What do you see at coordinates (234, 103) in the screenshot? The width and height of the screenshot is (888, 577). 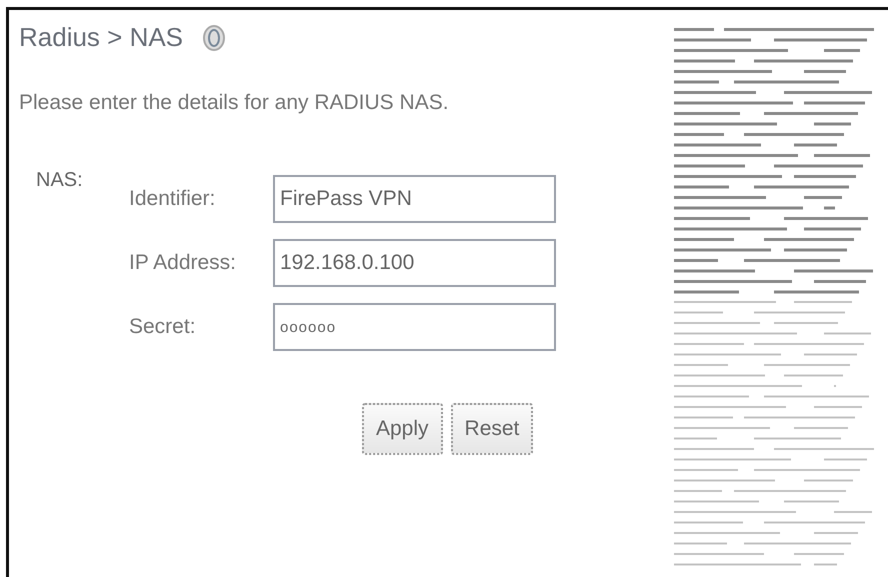 I see `instructions-text: Please enter the details for any RADIUS NAS.` at bounding box center [234, 103].